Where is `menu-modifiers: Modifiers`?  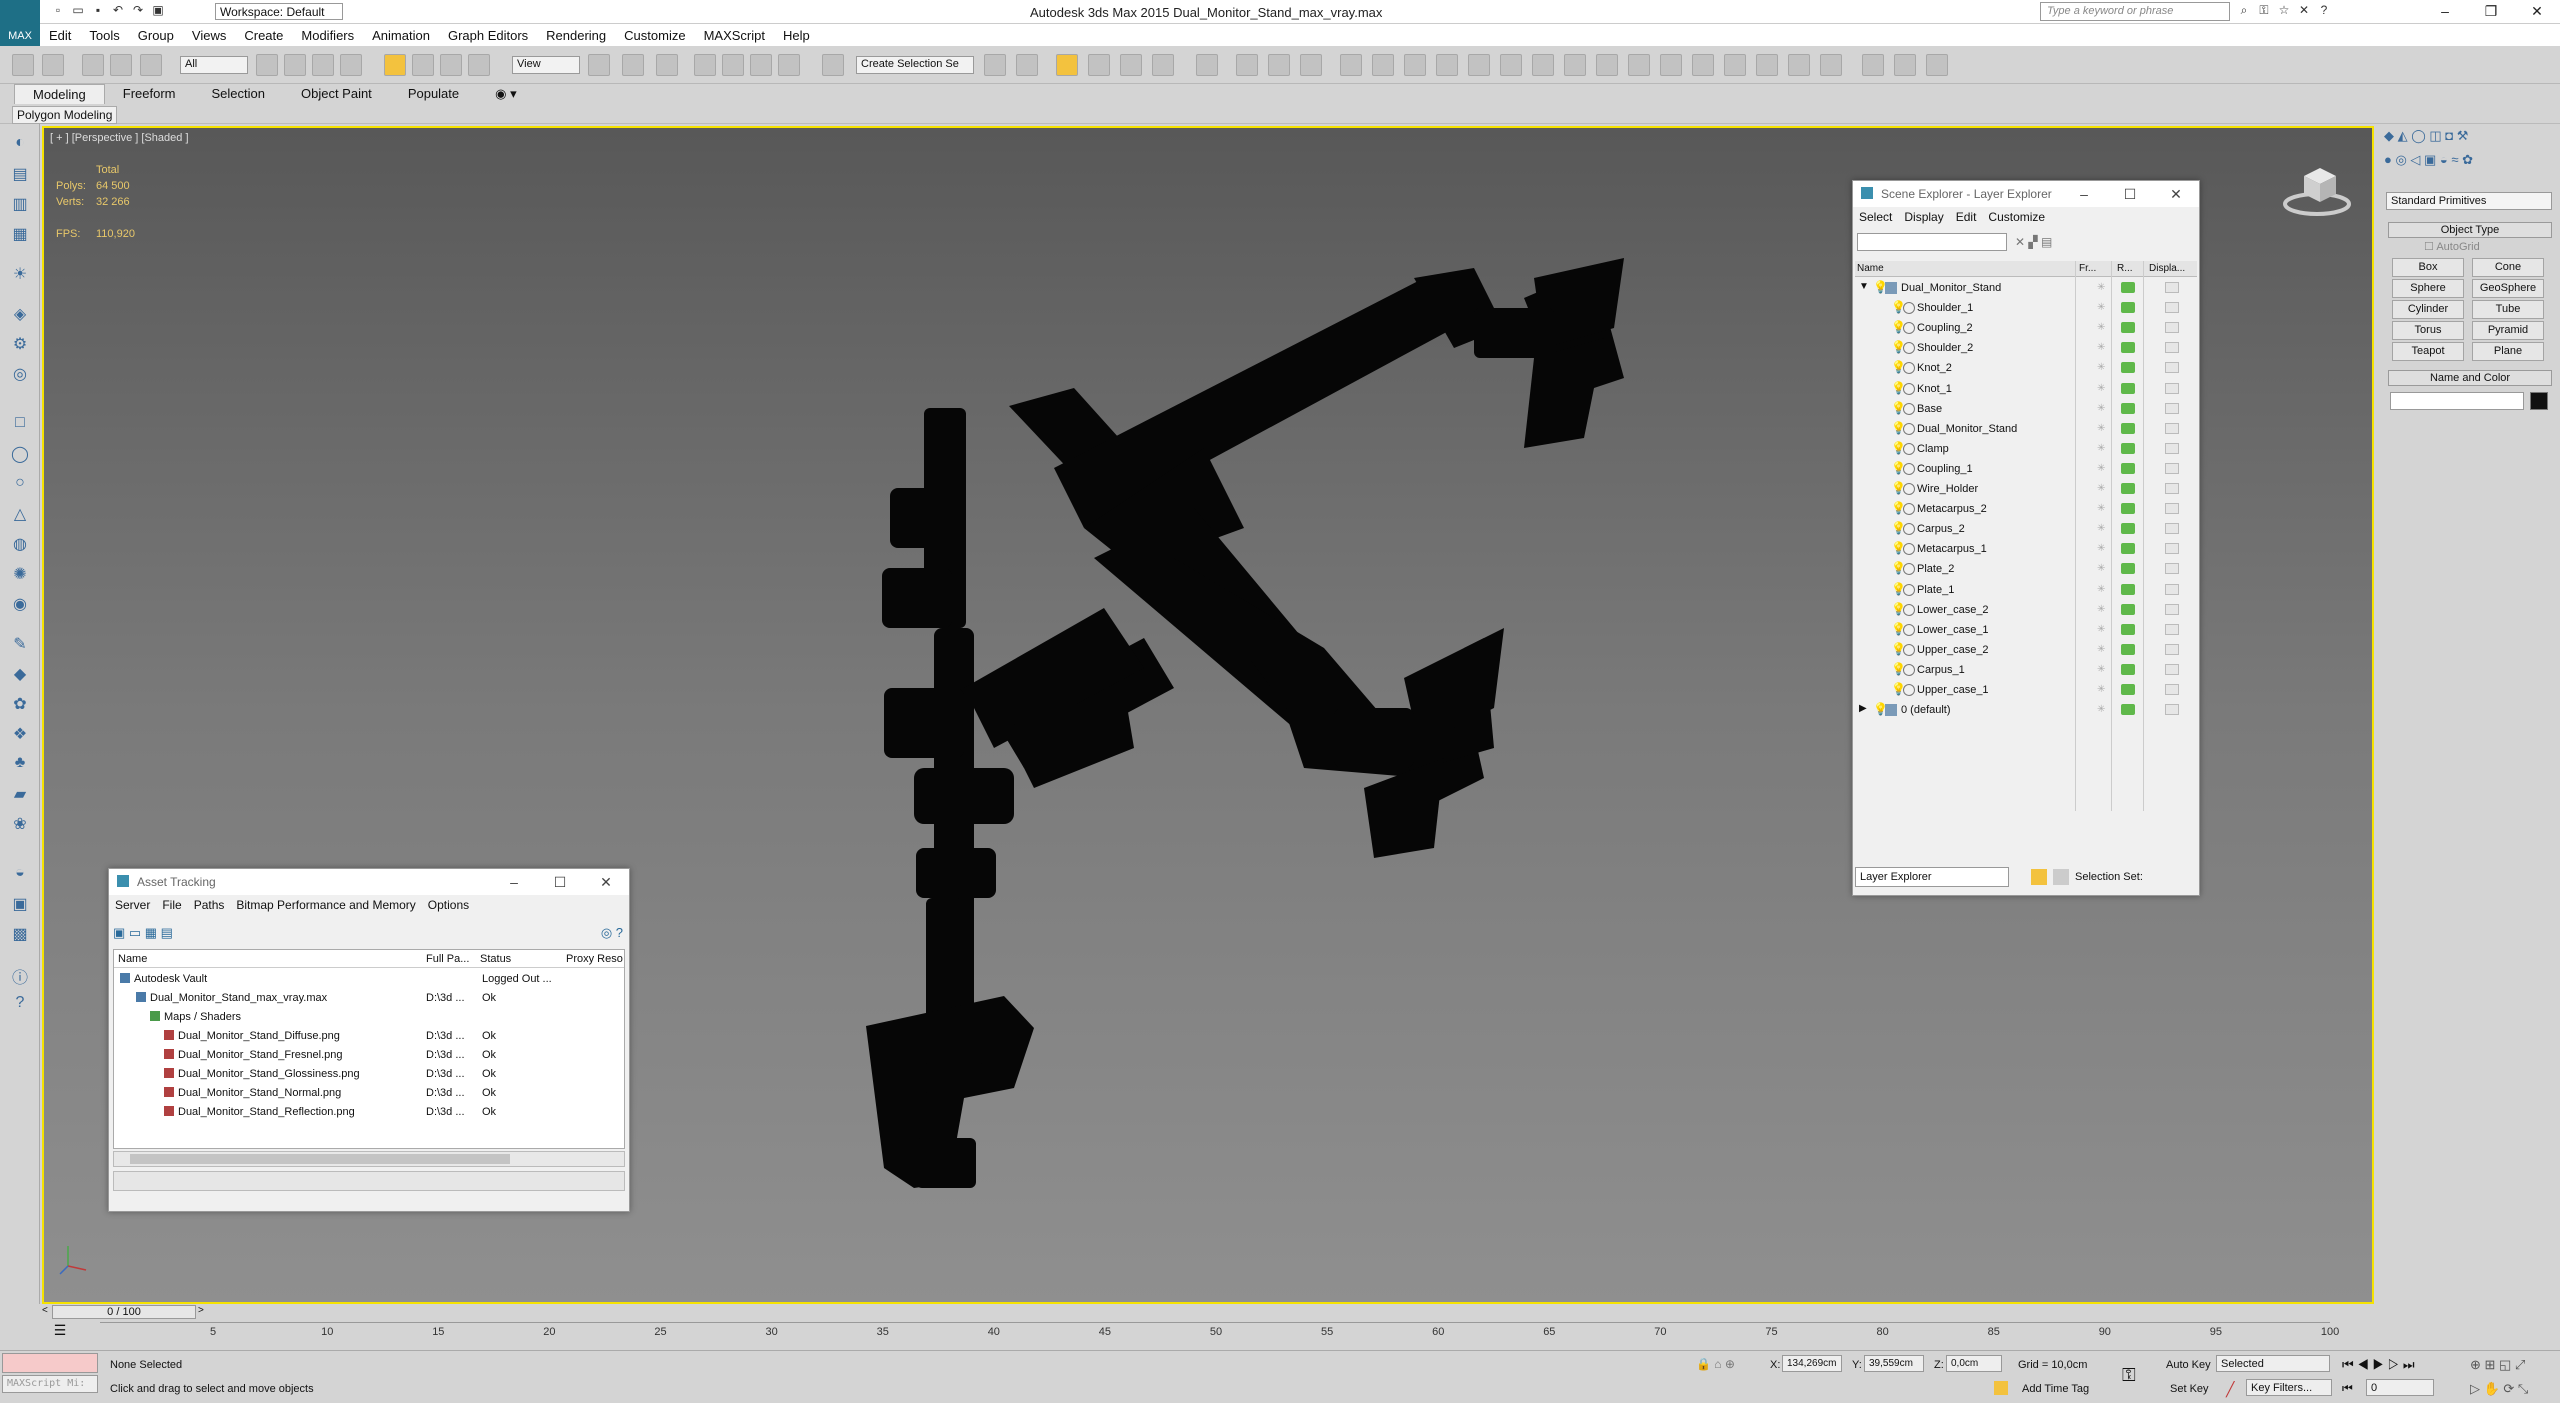 menu-modifiers: Modifiers is located at coordinates (327, 35).